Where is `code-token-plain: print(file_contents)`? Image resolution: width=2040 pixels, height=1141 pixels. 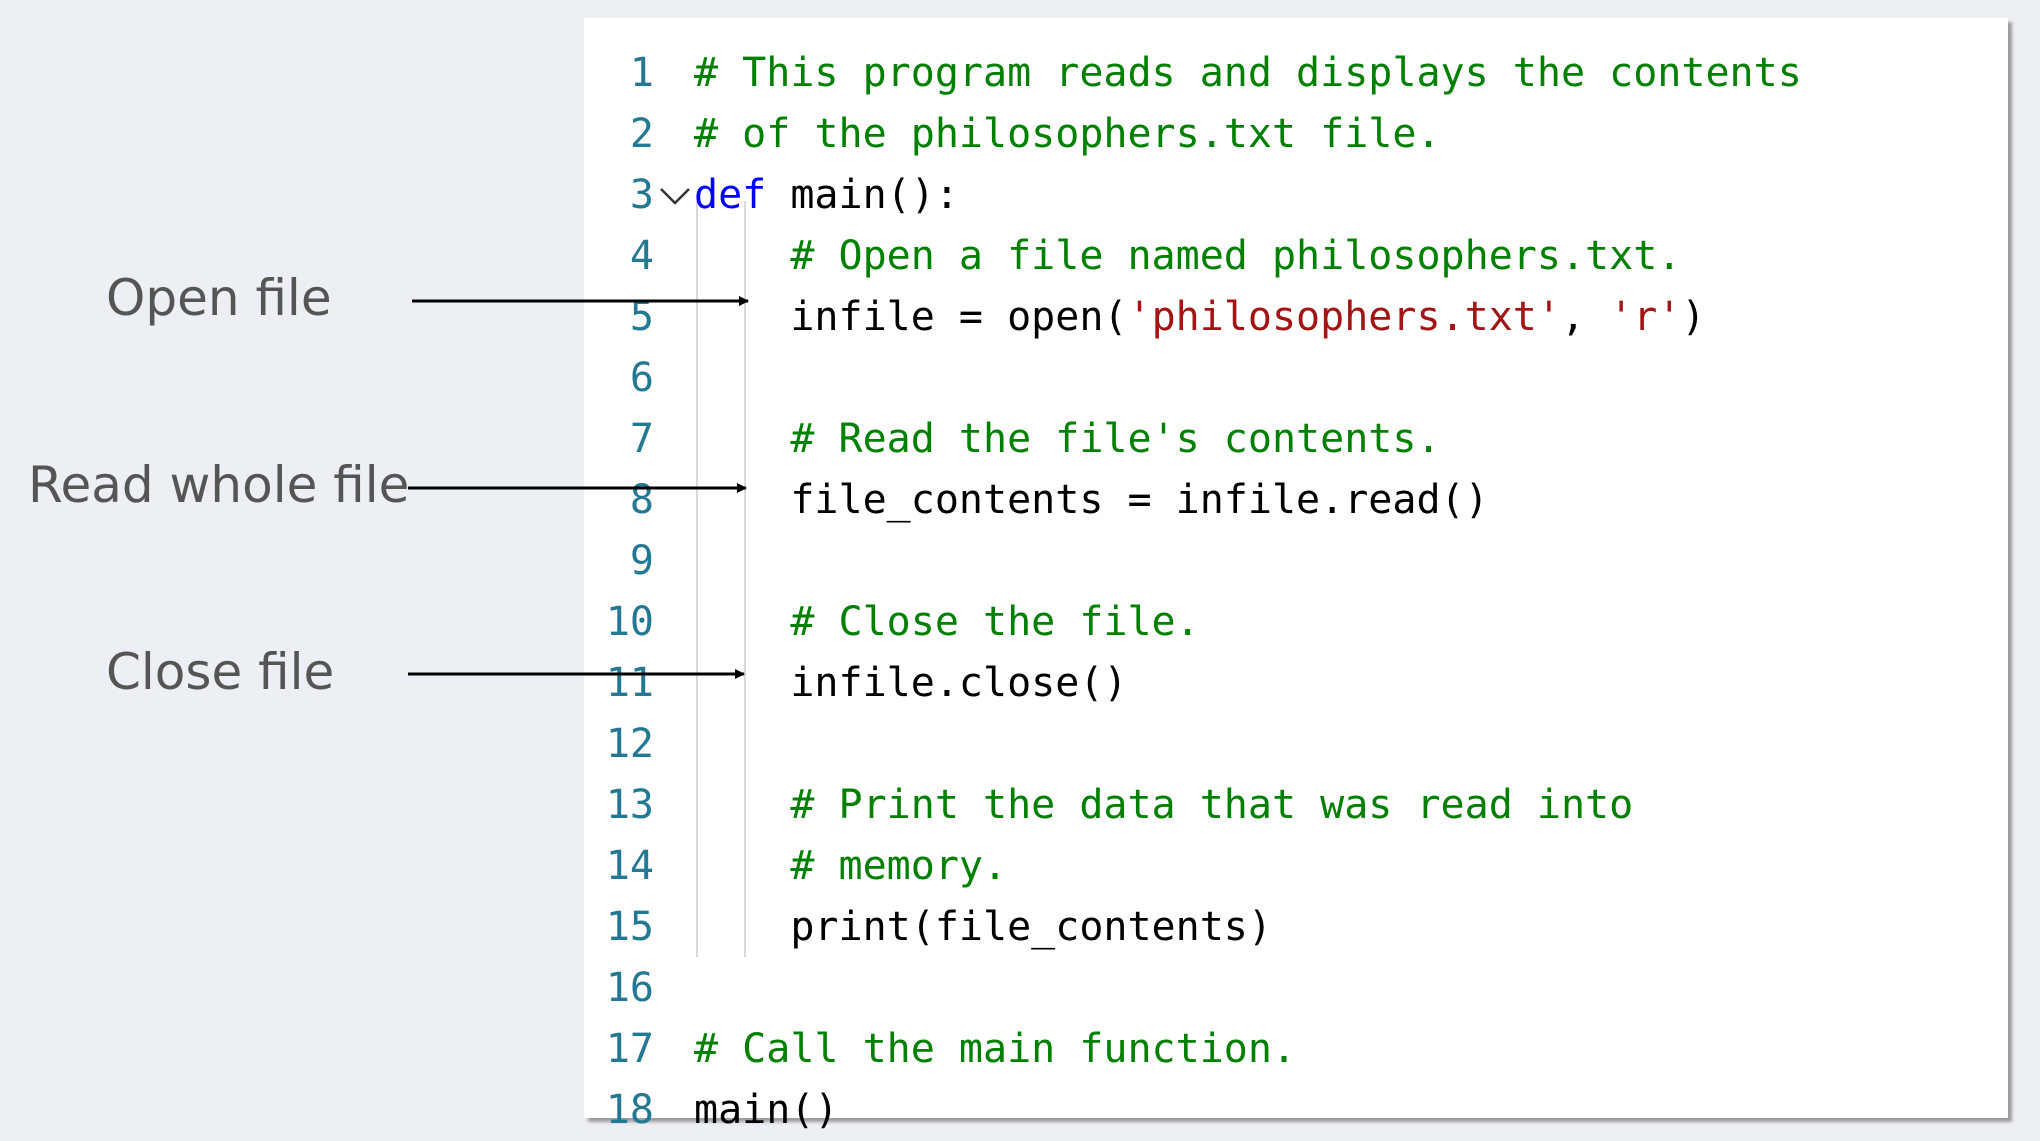 code-token-plain: print(file_contents) is located at coordinates (983, 927).